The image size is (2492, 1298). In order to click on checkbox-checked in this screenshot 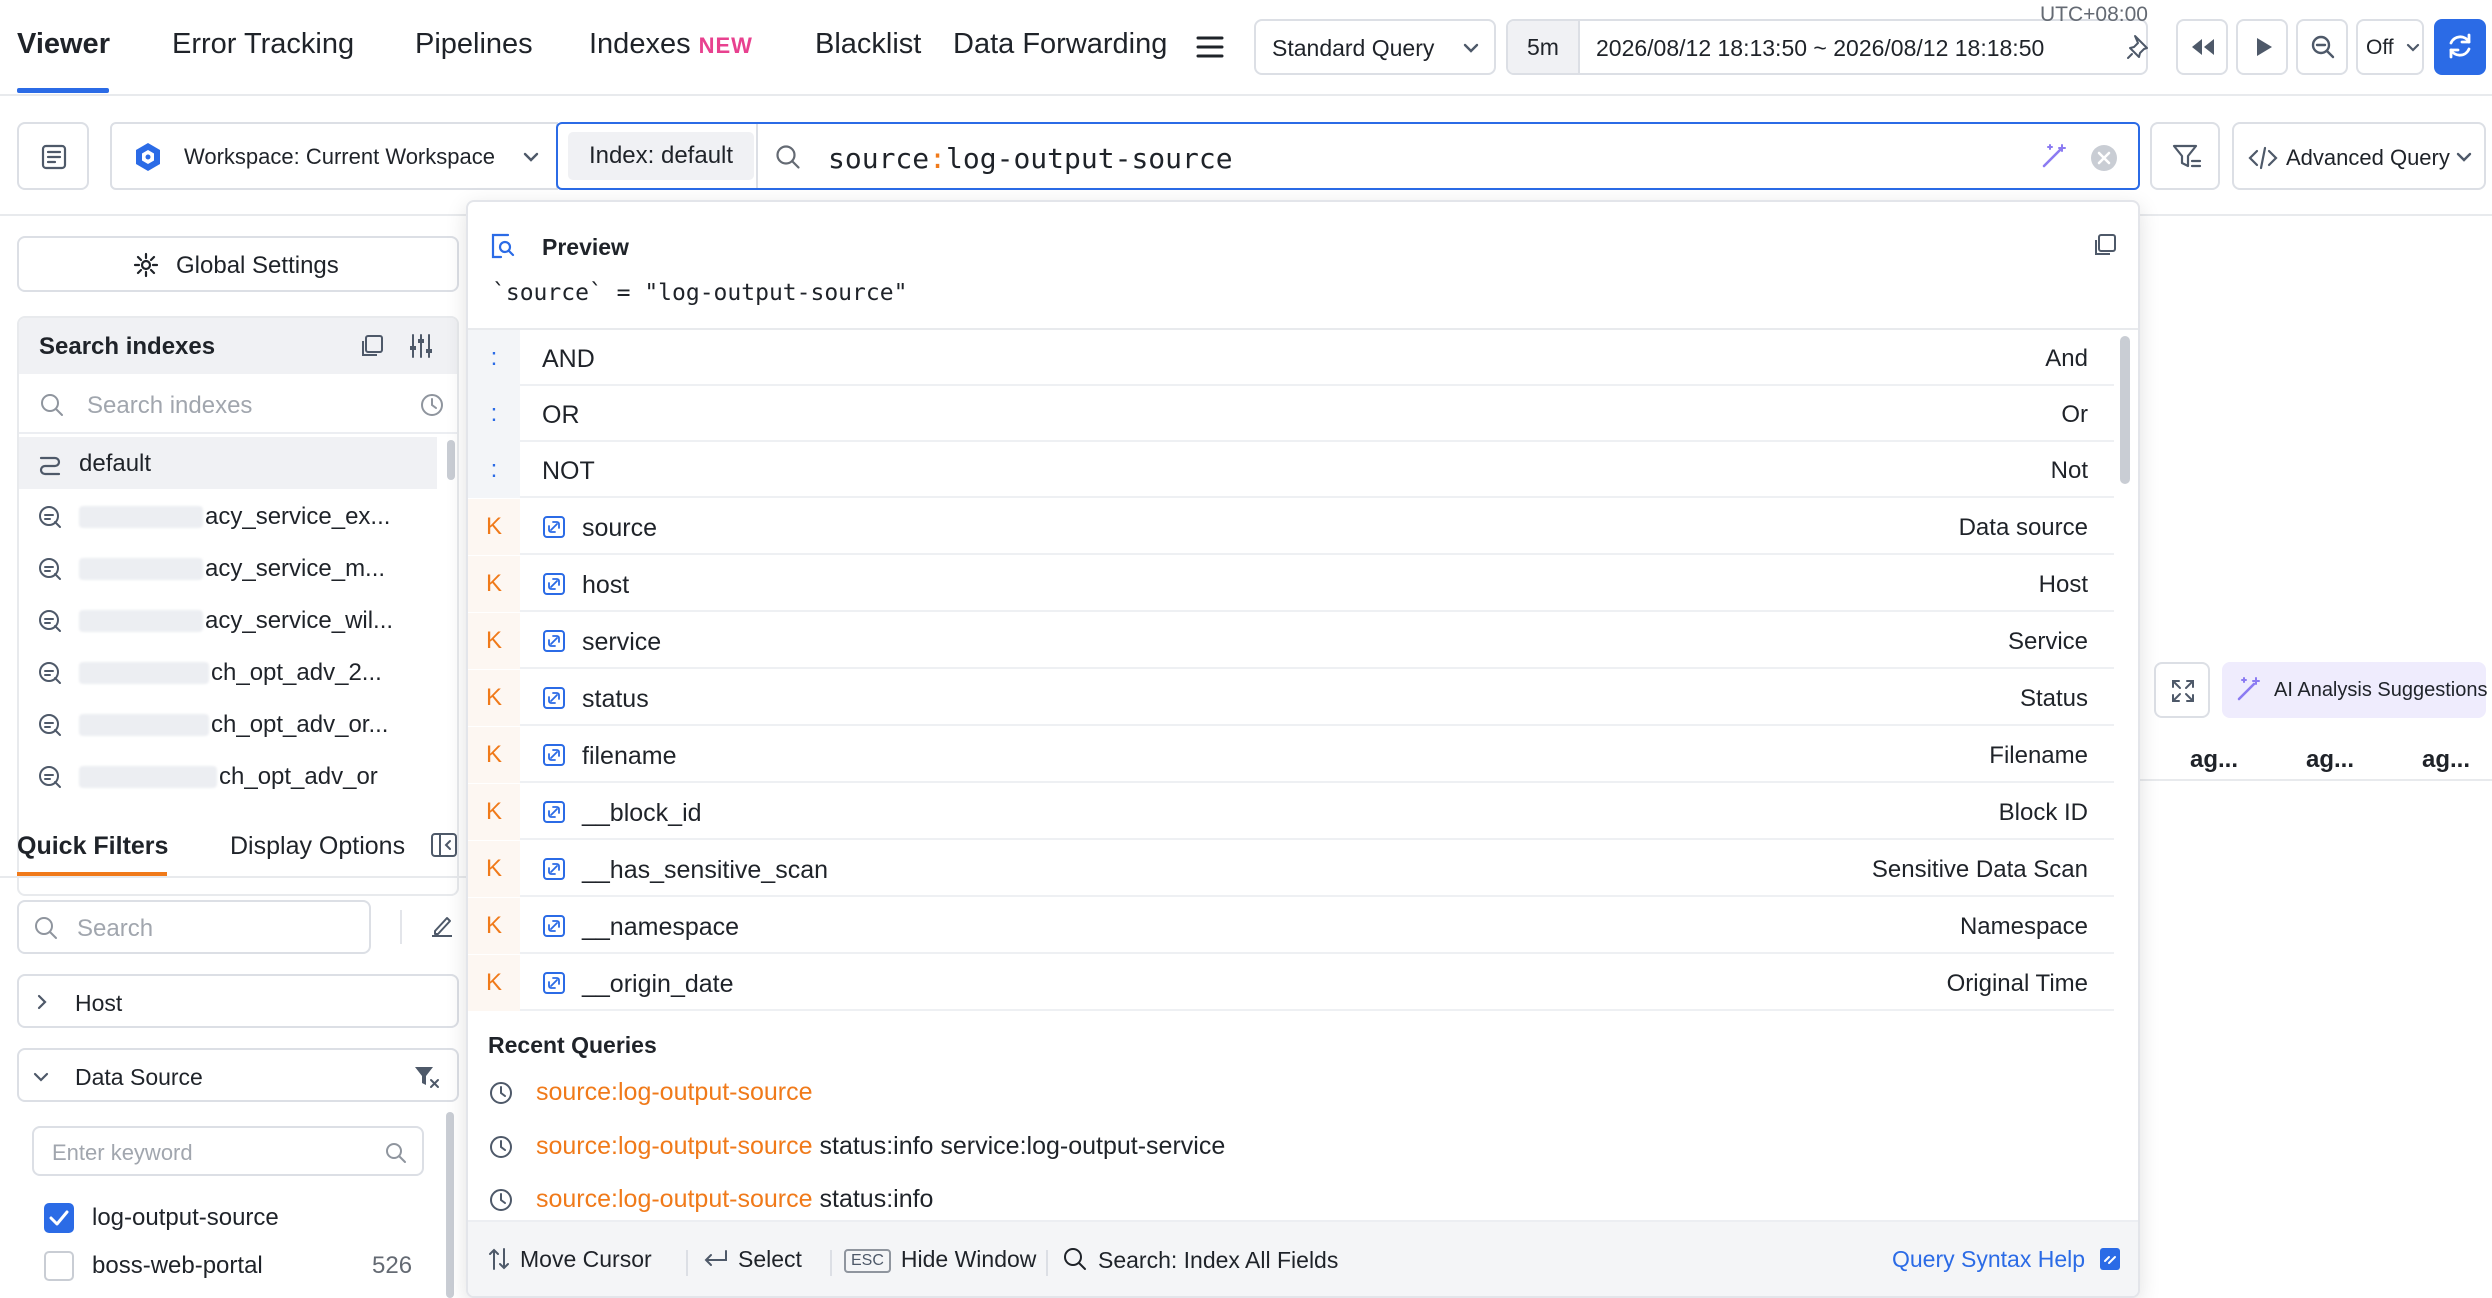, I will do `click(59, 1218)`.